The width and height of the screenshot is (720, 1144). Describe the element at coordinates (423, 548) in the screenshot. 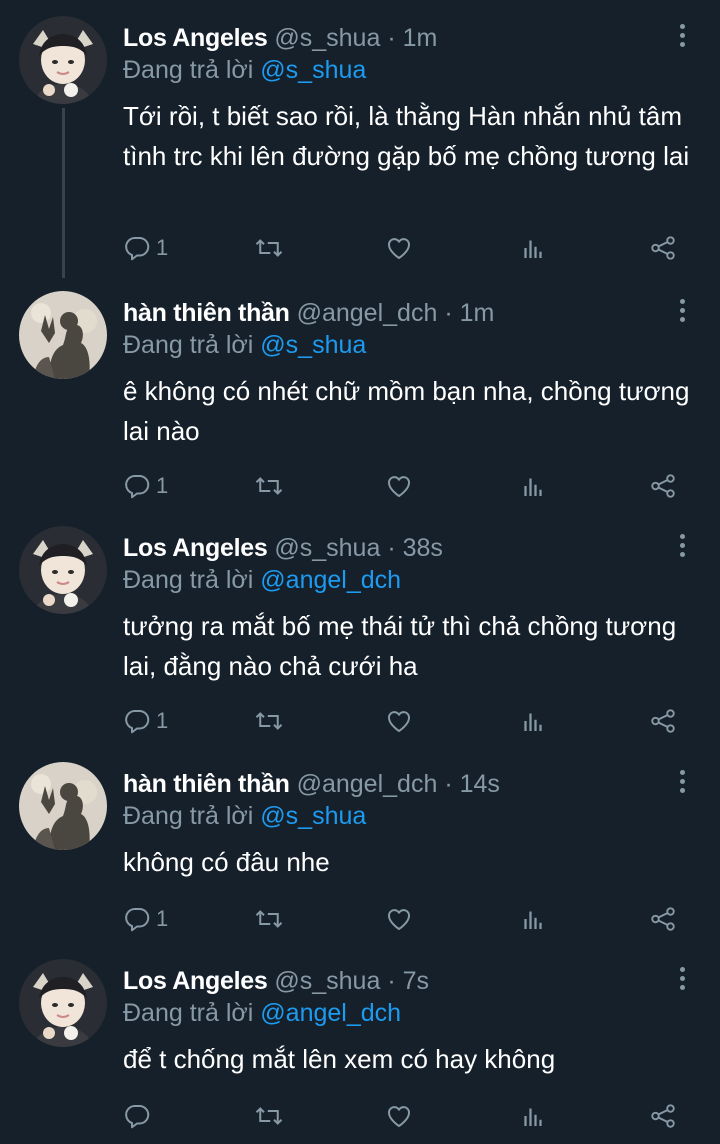

I see `timestamp: 38s` at that location.